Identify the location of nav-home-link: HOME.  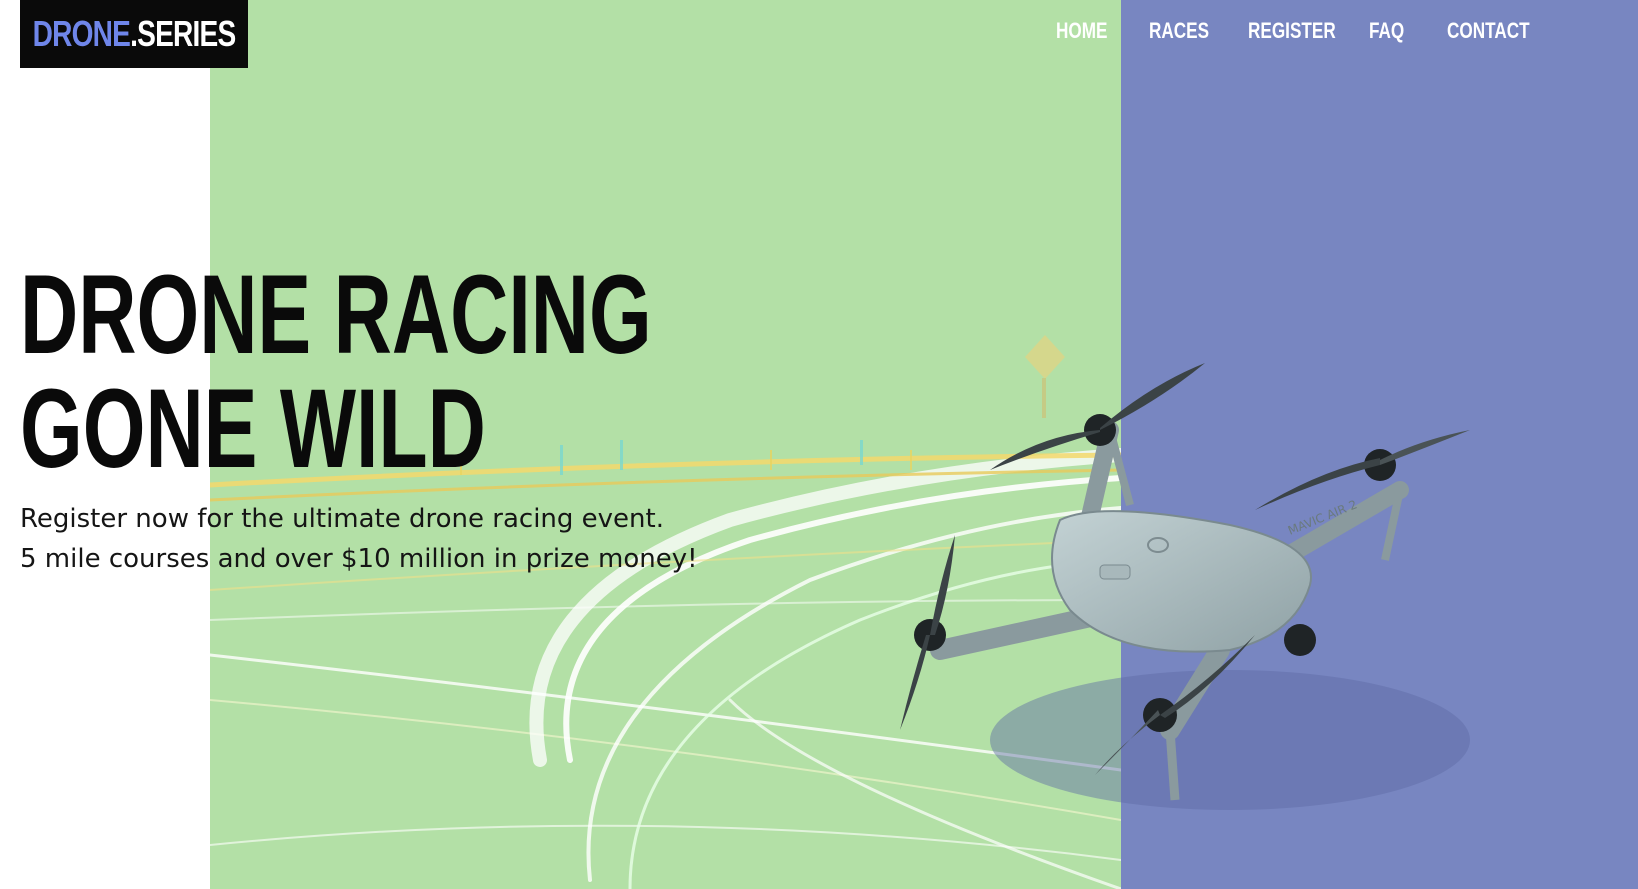
(1081, 31).